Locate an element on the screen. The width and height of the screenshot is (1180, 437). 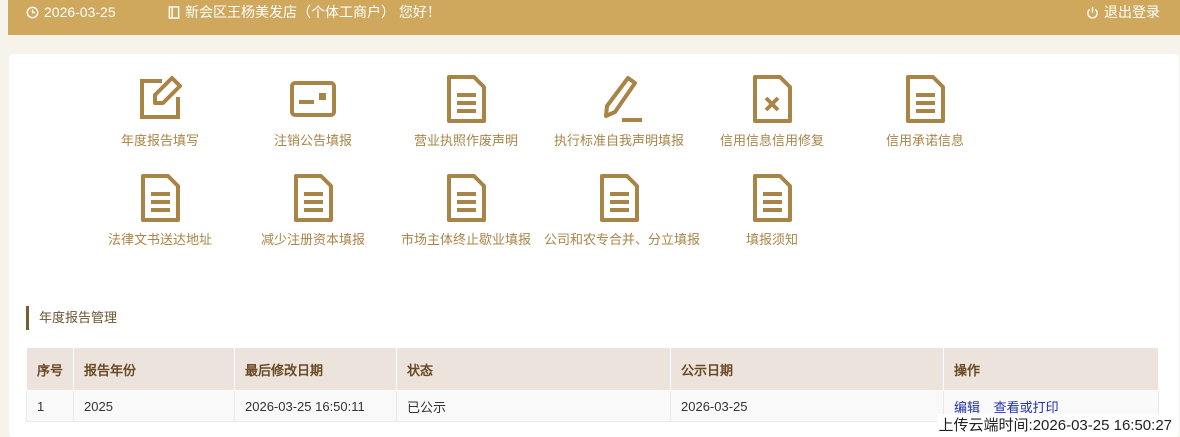
menu-item-termination: 市场主体终止歇业填报 is located at coordinates (466, 218).